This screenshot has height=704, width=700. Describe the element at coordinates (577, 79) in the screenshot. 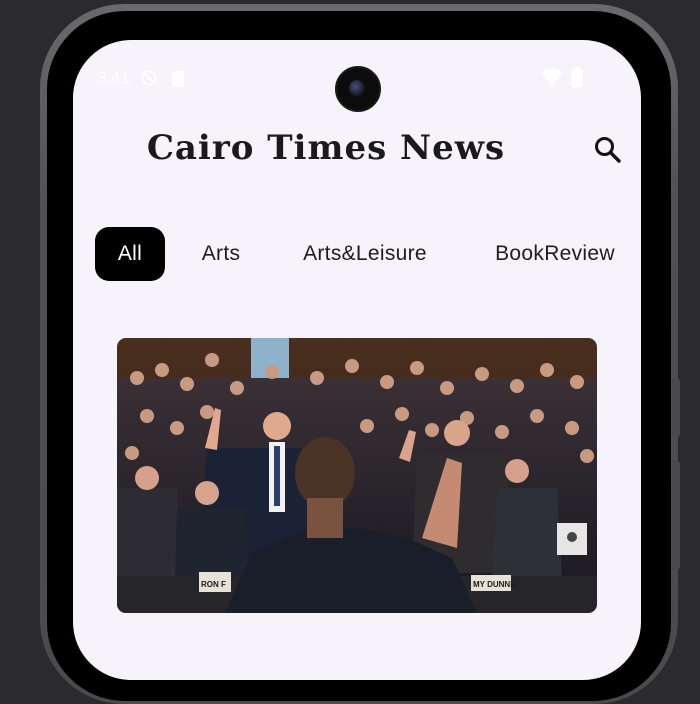

I see `battery-icon` at that location.